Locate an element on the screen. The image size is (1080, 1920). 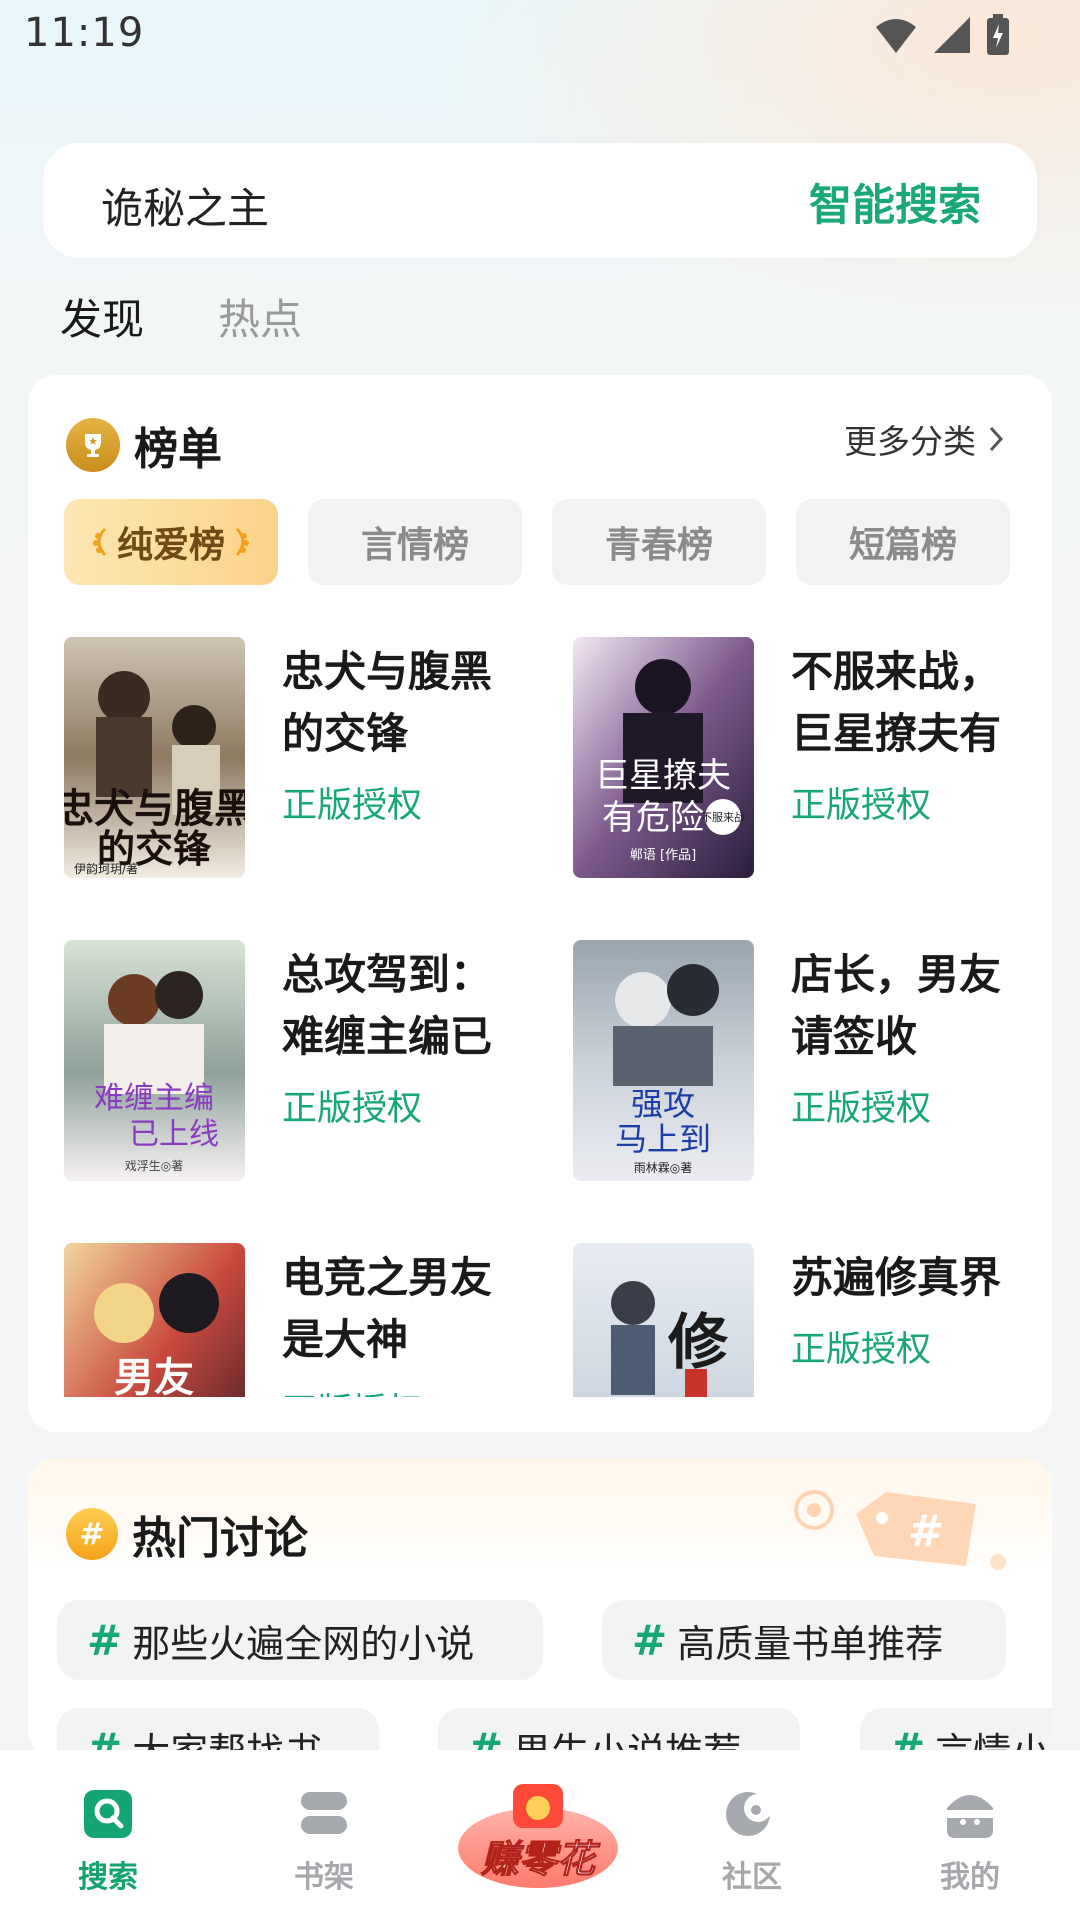
nav-bookshelf: 书架 is located at coordinates (324, 1842).